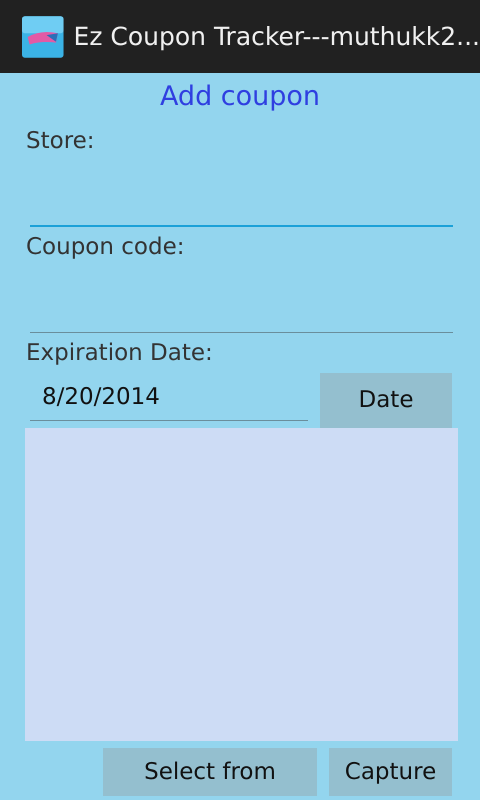  Describe the element at coordinates (390, 772) in the screenshot. I see `capture-button: Capture` at that location.